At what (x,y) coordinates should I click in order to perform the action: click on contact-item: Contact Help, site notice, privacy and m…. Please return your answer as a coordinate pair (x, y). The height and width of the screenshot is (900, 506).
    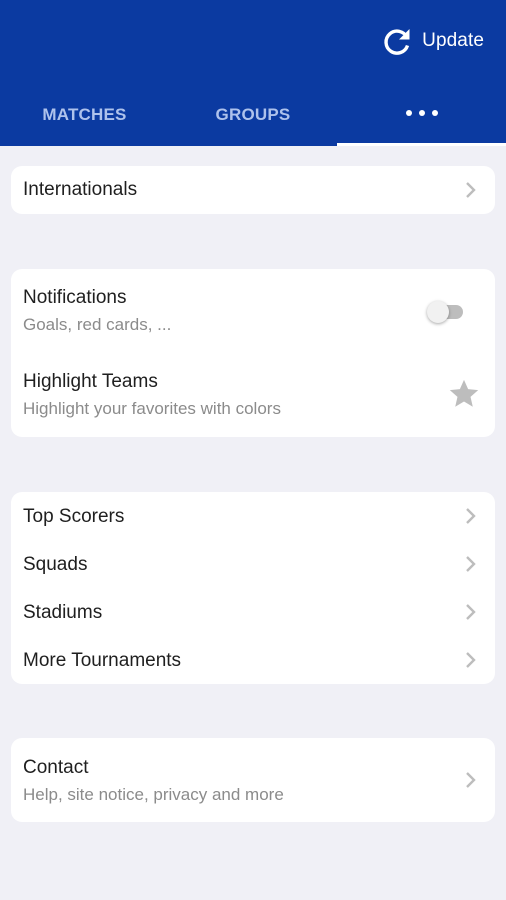
    Looking at the image, I should click on (253, 780).